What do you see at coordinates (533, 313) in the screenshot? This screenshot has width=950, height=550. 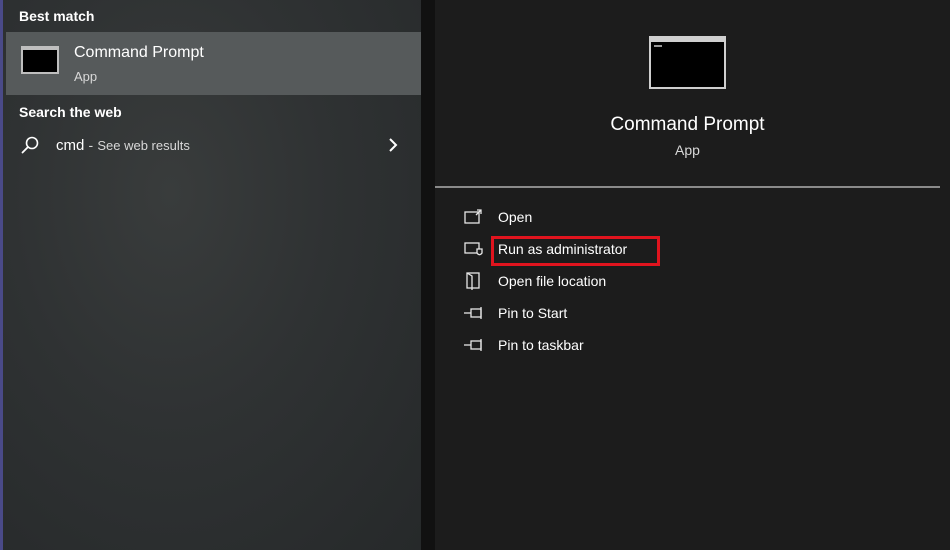 I see `pin-to-start-label: Pin to Start` at bounding box center [533, 313].